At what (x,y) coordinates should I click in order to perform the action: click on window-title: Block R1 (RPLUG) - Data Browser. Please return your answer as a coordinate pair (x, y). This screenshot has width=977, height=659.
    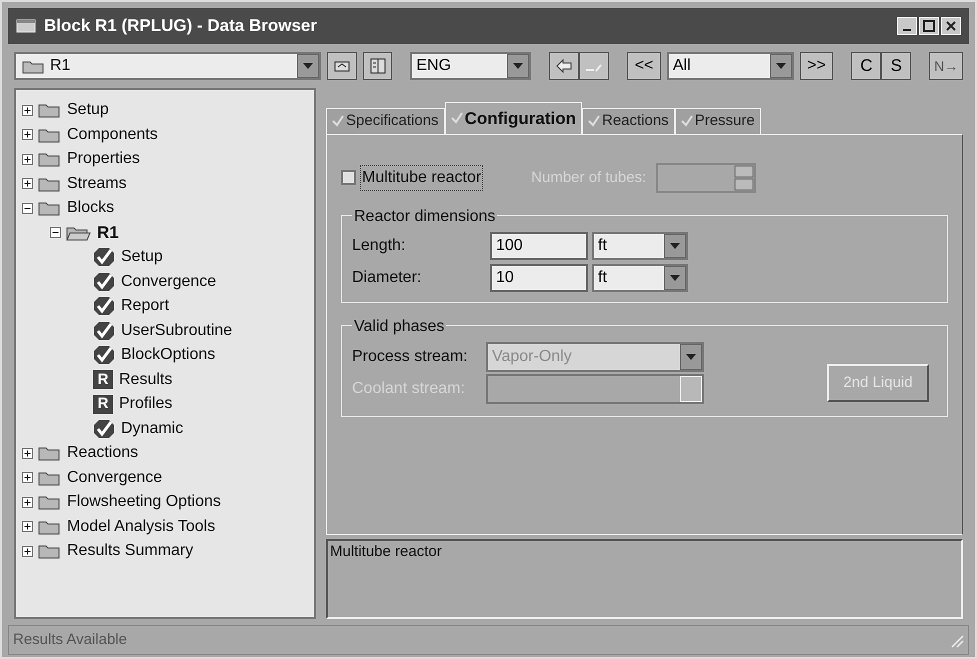
    Looking at the image, I should click on (181, 26).